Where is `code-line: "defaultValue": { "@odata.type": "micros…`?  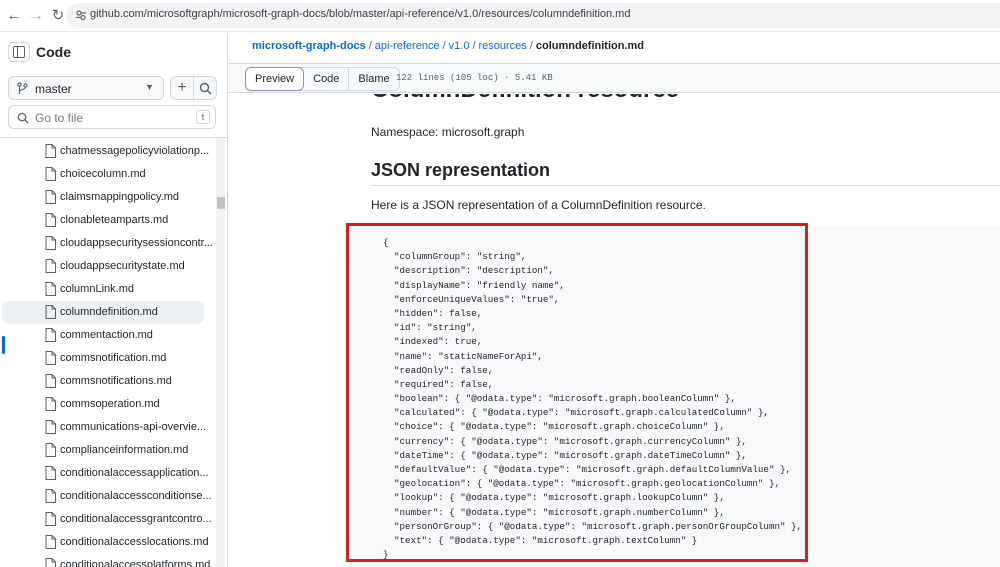 code-line: "defaultValue": { "@odata.type": "micros… is located at coordinates (587, 469).